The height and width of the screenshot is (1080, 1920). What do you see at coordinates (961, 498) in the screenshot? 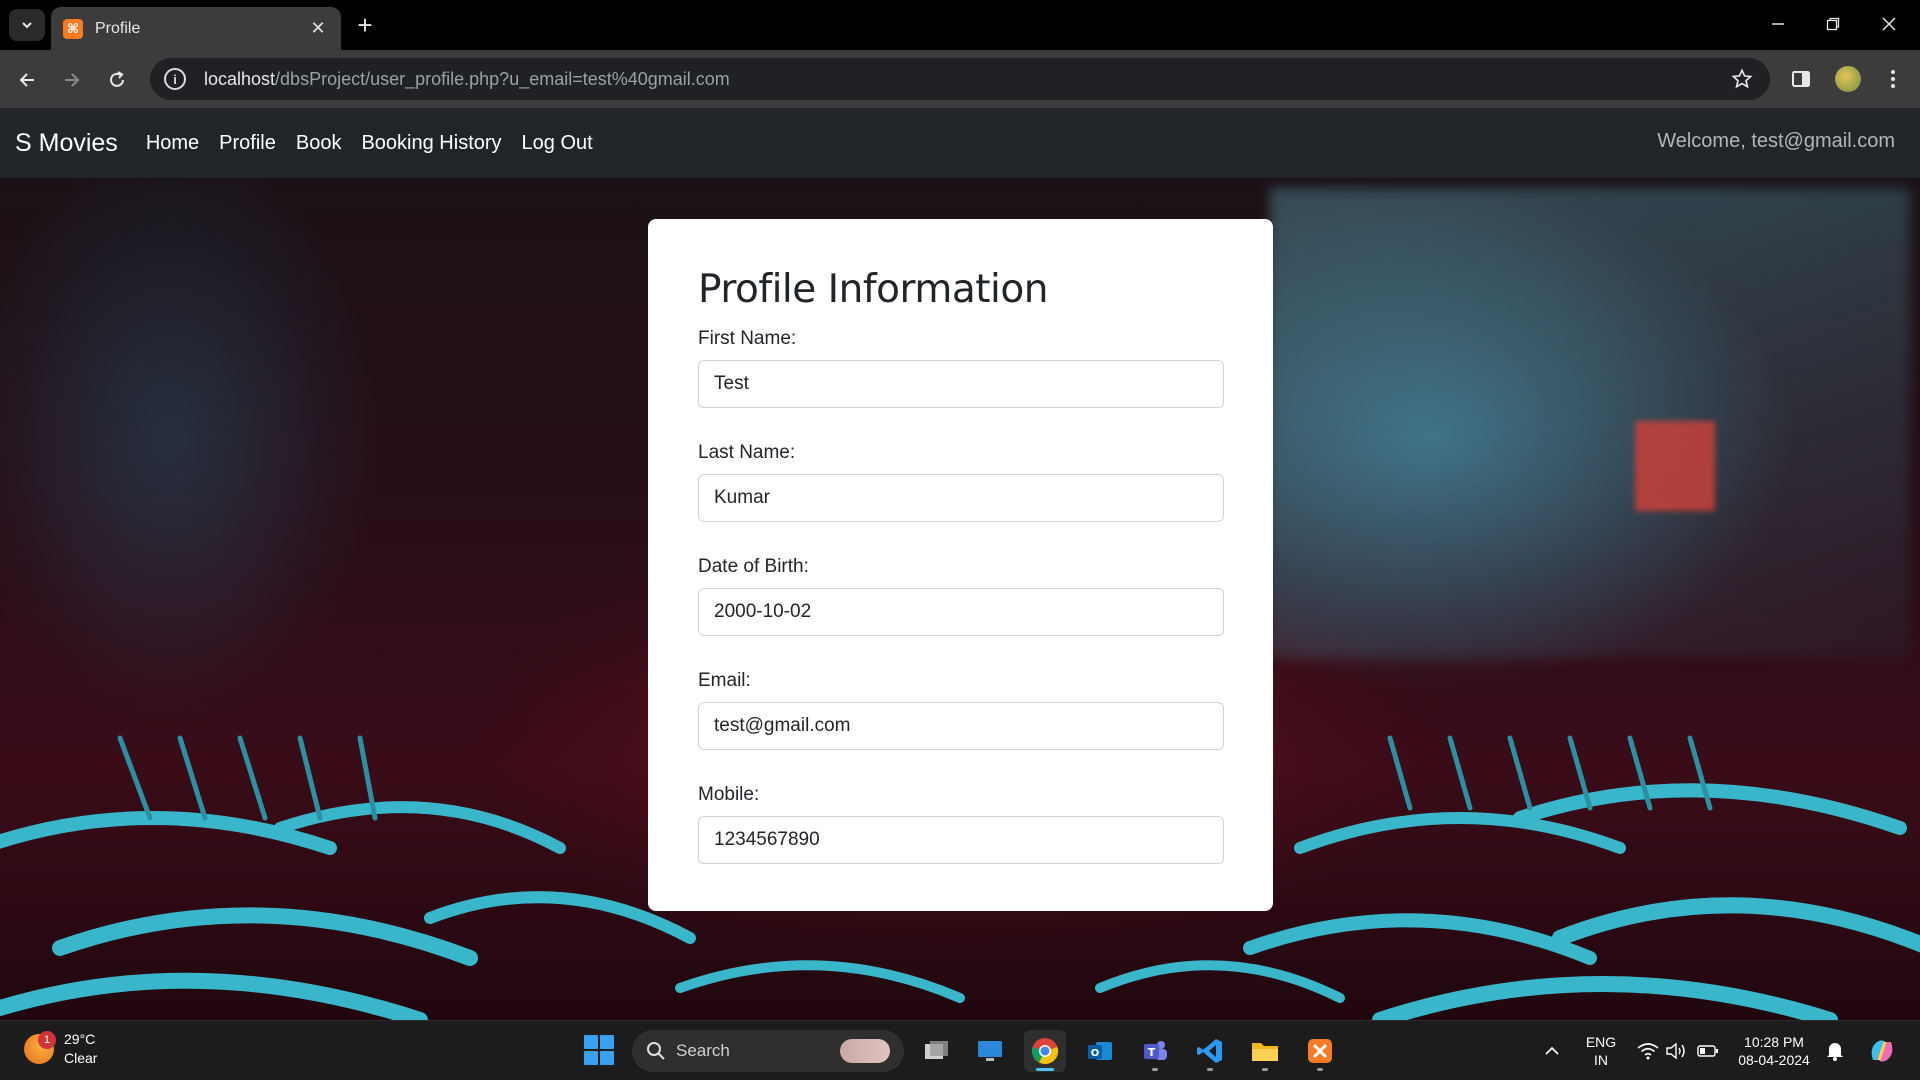
I see `last-name-field` at bounding box center [961, 498].